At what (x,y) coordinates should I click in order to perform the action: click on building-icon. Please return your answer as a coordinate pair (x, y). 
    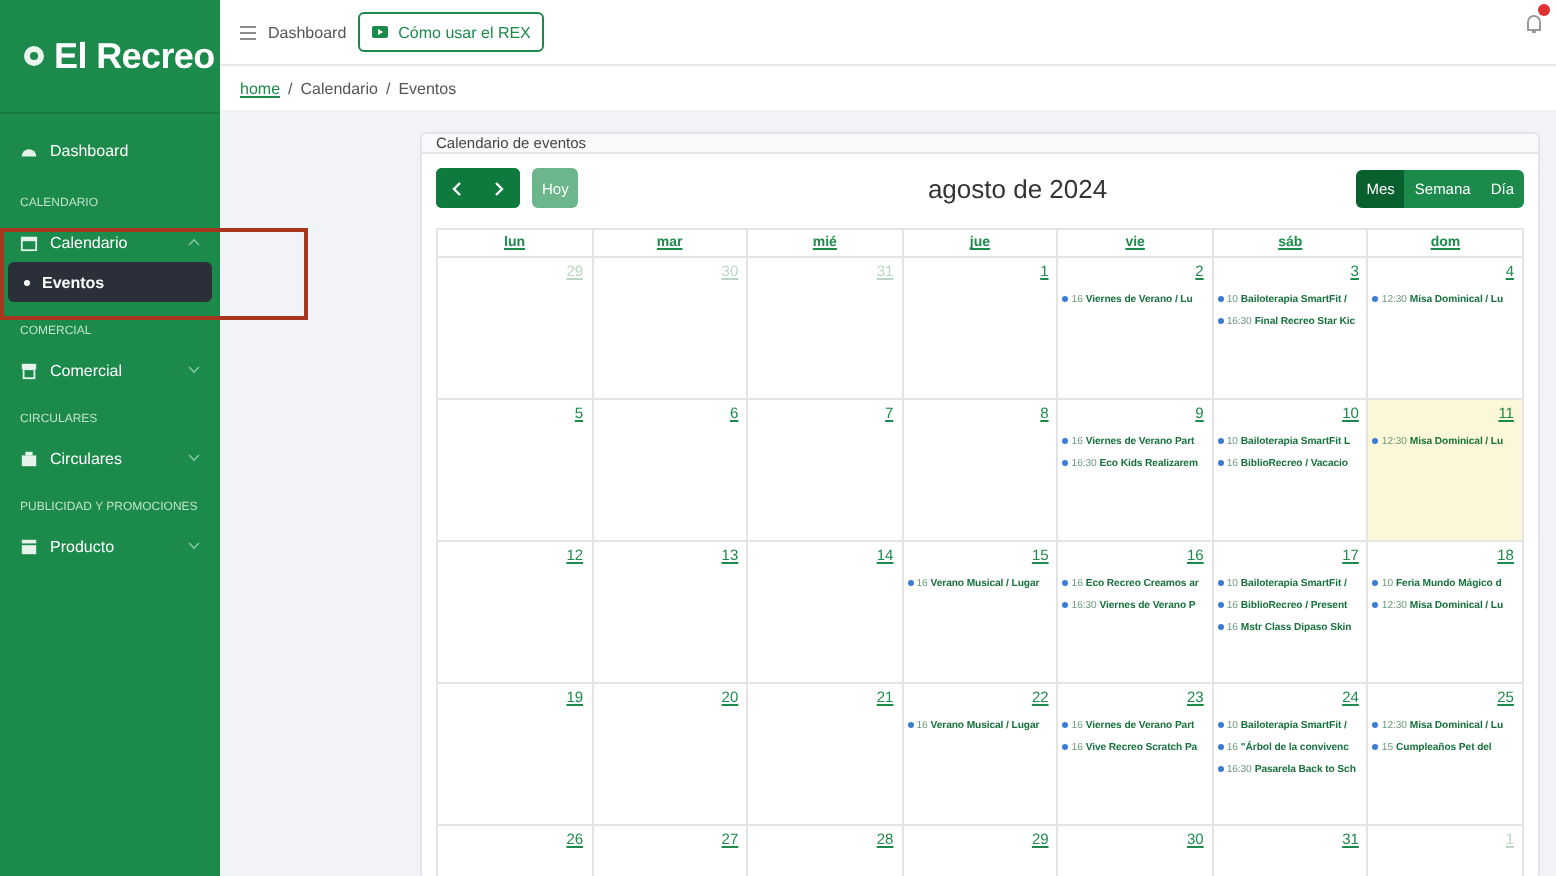
    Looking at the image, I should click on (29, 458).